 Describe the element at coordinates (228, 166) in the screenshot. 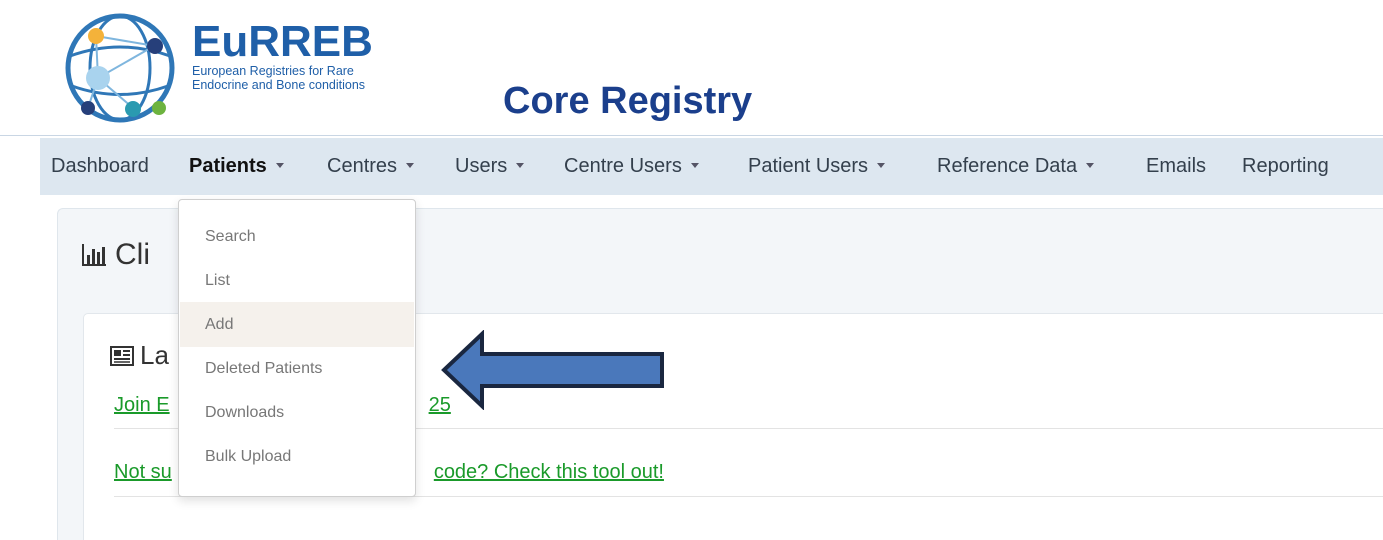

I see `nav-patients-label: Patients` at that location.